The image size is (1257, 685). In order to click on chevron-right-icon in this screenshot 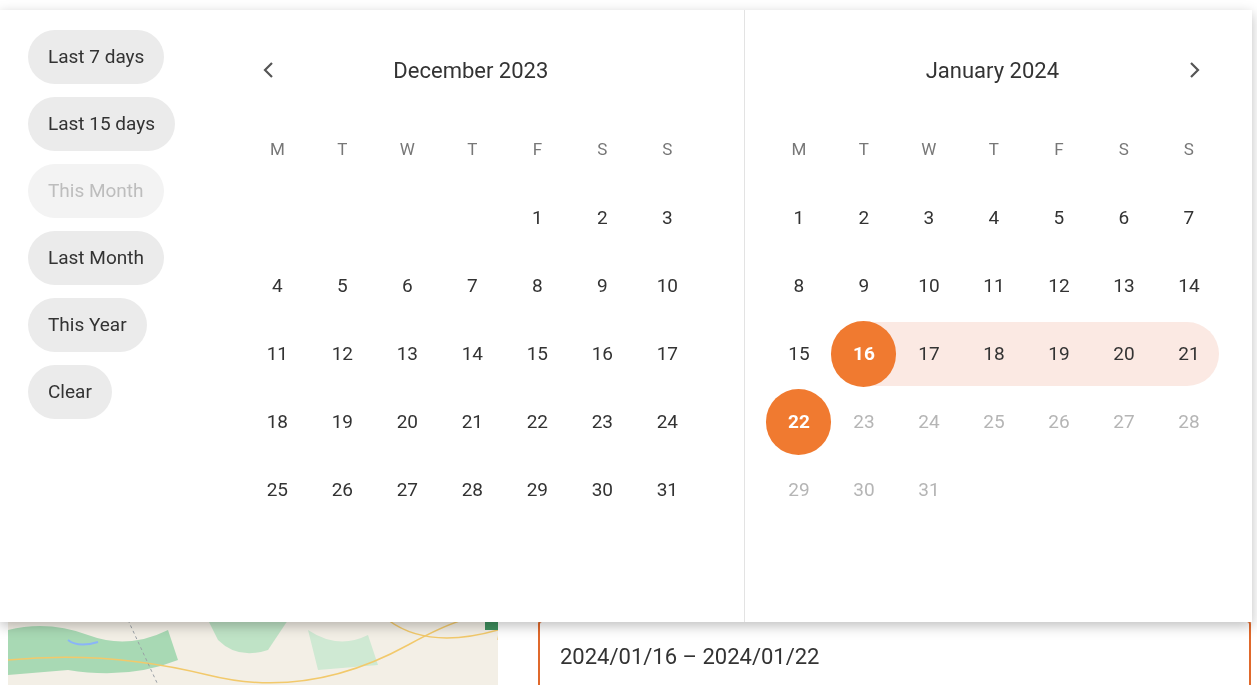, I will do `click(1194, 70)`.